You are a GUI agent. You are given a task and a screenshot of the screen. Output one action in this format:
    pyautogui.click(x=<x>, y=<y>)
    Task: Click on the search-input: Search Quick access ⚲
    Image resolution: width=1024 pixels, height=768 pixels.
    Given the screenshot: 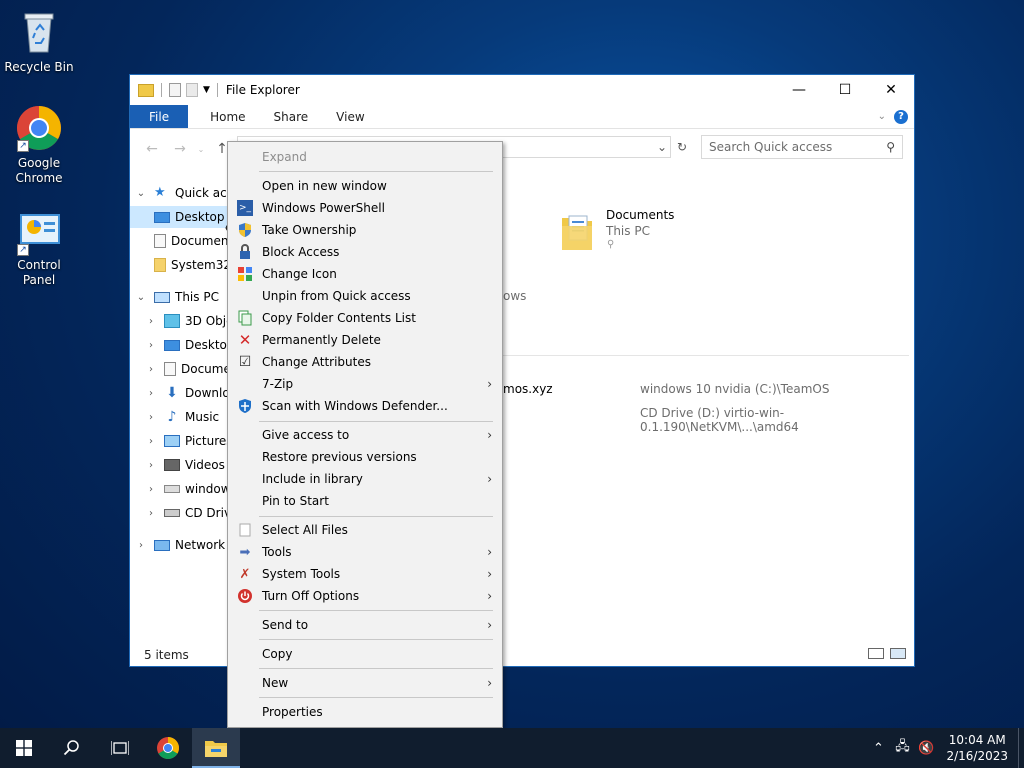 What is the action you would take?
    pyautogui.click(x=802, y=147)
    